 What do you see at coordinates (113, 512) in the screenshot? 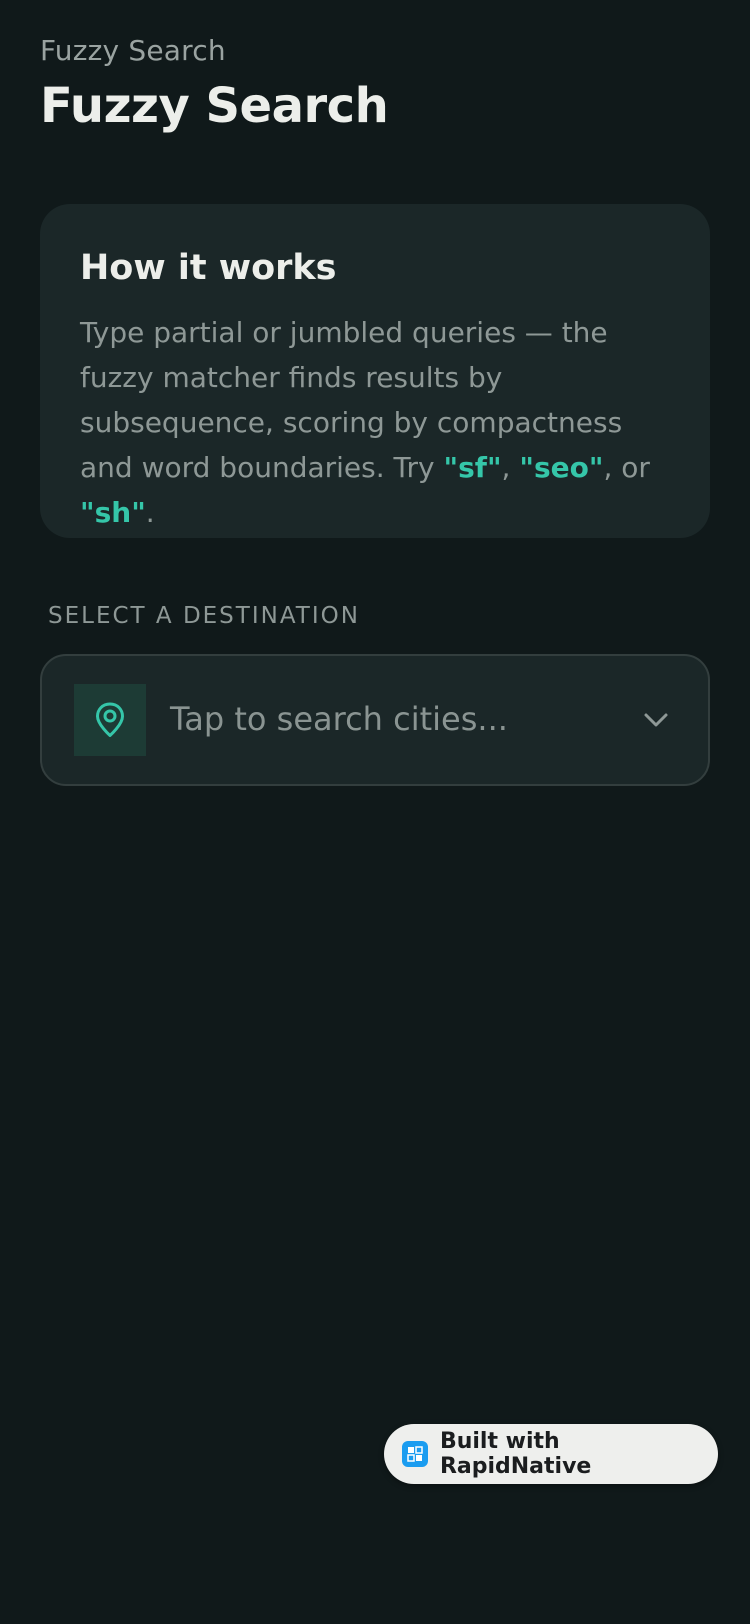
I see `example-query-sh: "sh"` at bounding box center [113, 512].